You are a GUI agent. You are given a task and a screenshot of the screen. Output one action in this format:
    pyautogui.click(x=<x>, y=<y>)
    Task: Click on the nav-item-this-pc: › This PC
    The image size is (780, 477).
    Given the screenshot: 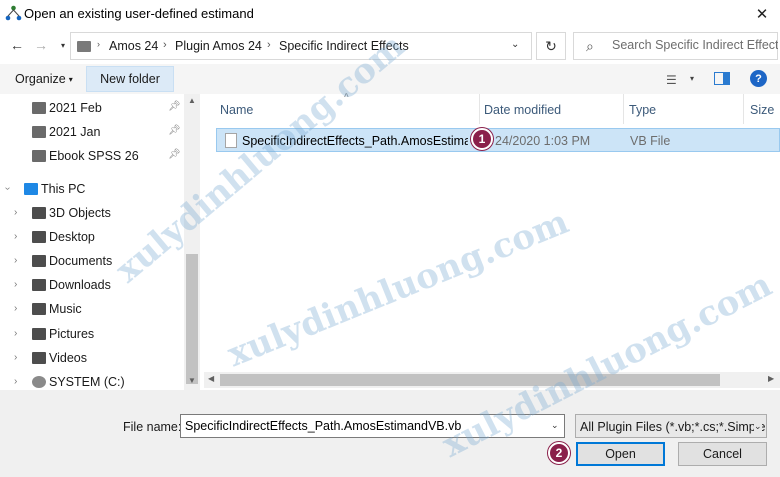 What is the action you would take?
    pyautogui.click(x=92, y=189)
    